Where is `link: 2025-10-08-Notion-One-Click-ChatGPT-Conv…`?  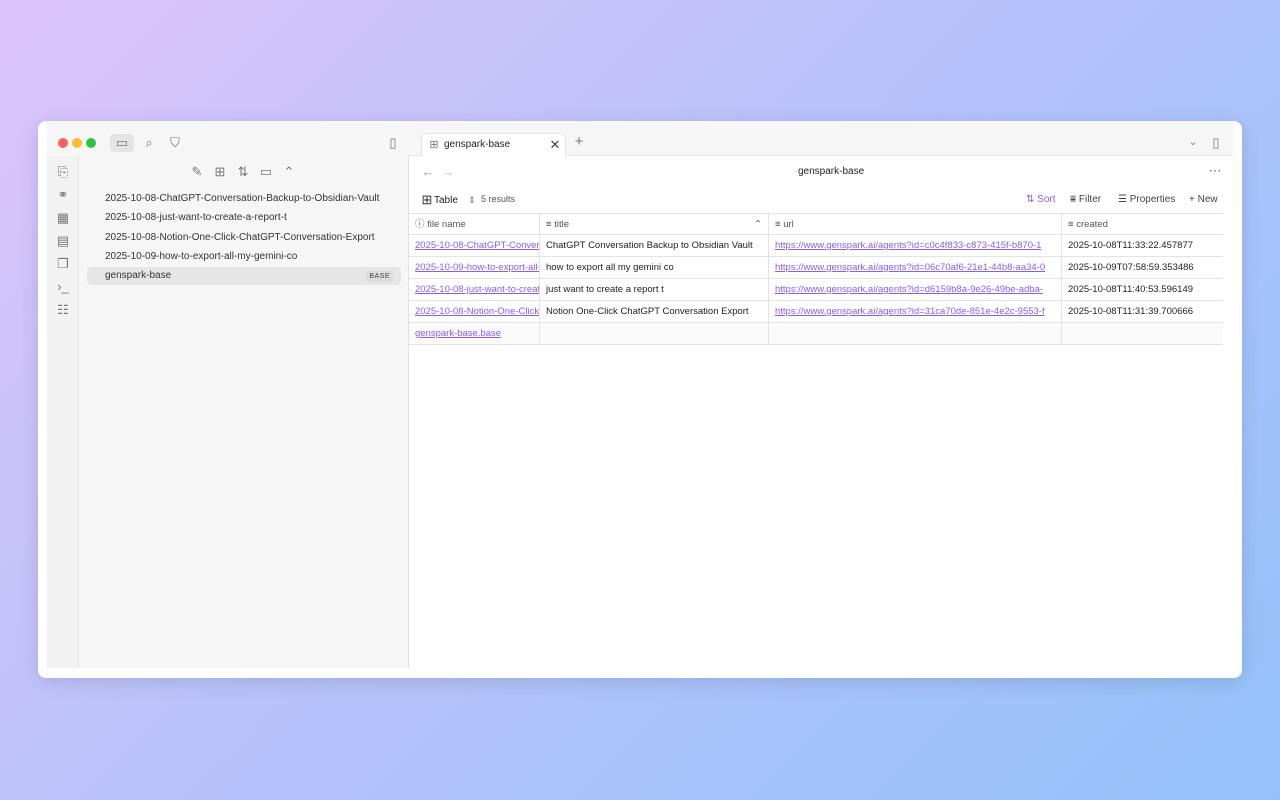 link: 2025-10-08-Notion-One-Click-ChatGPT-Conv… is located at coordinates (477, 311).